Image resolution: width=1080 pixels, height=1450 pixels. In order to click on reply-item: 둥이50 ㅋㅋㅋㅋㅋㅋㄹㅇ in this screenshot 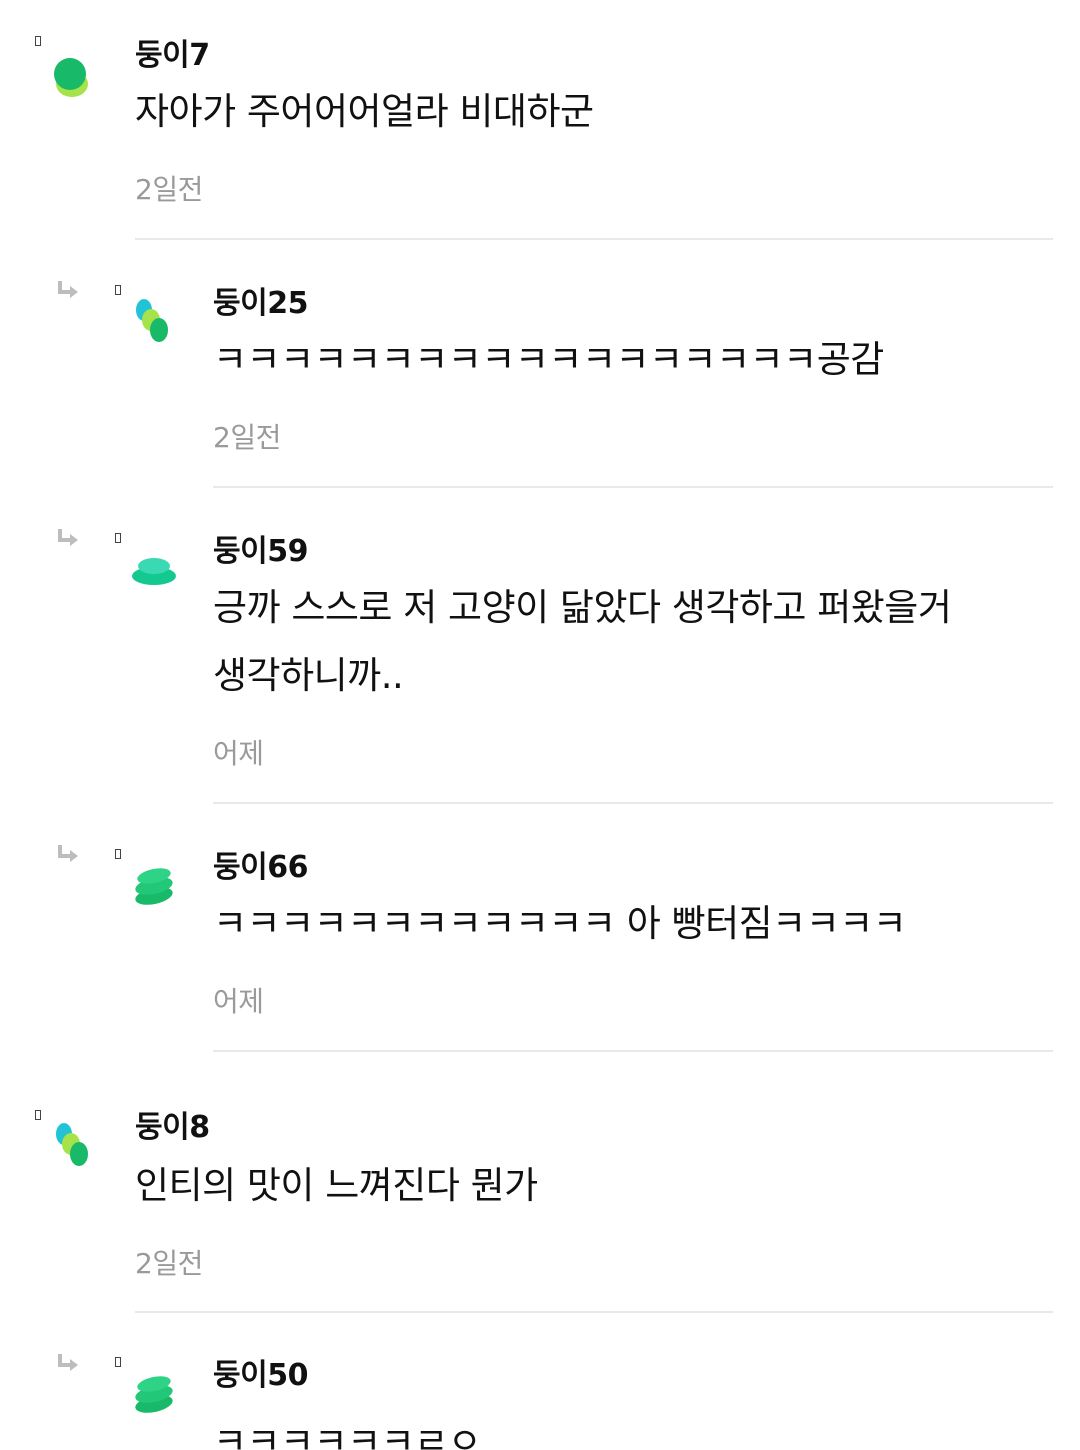, I will do `click(540, 1382)`.